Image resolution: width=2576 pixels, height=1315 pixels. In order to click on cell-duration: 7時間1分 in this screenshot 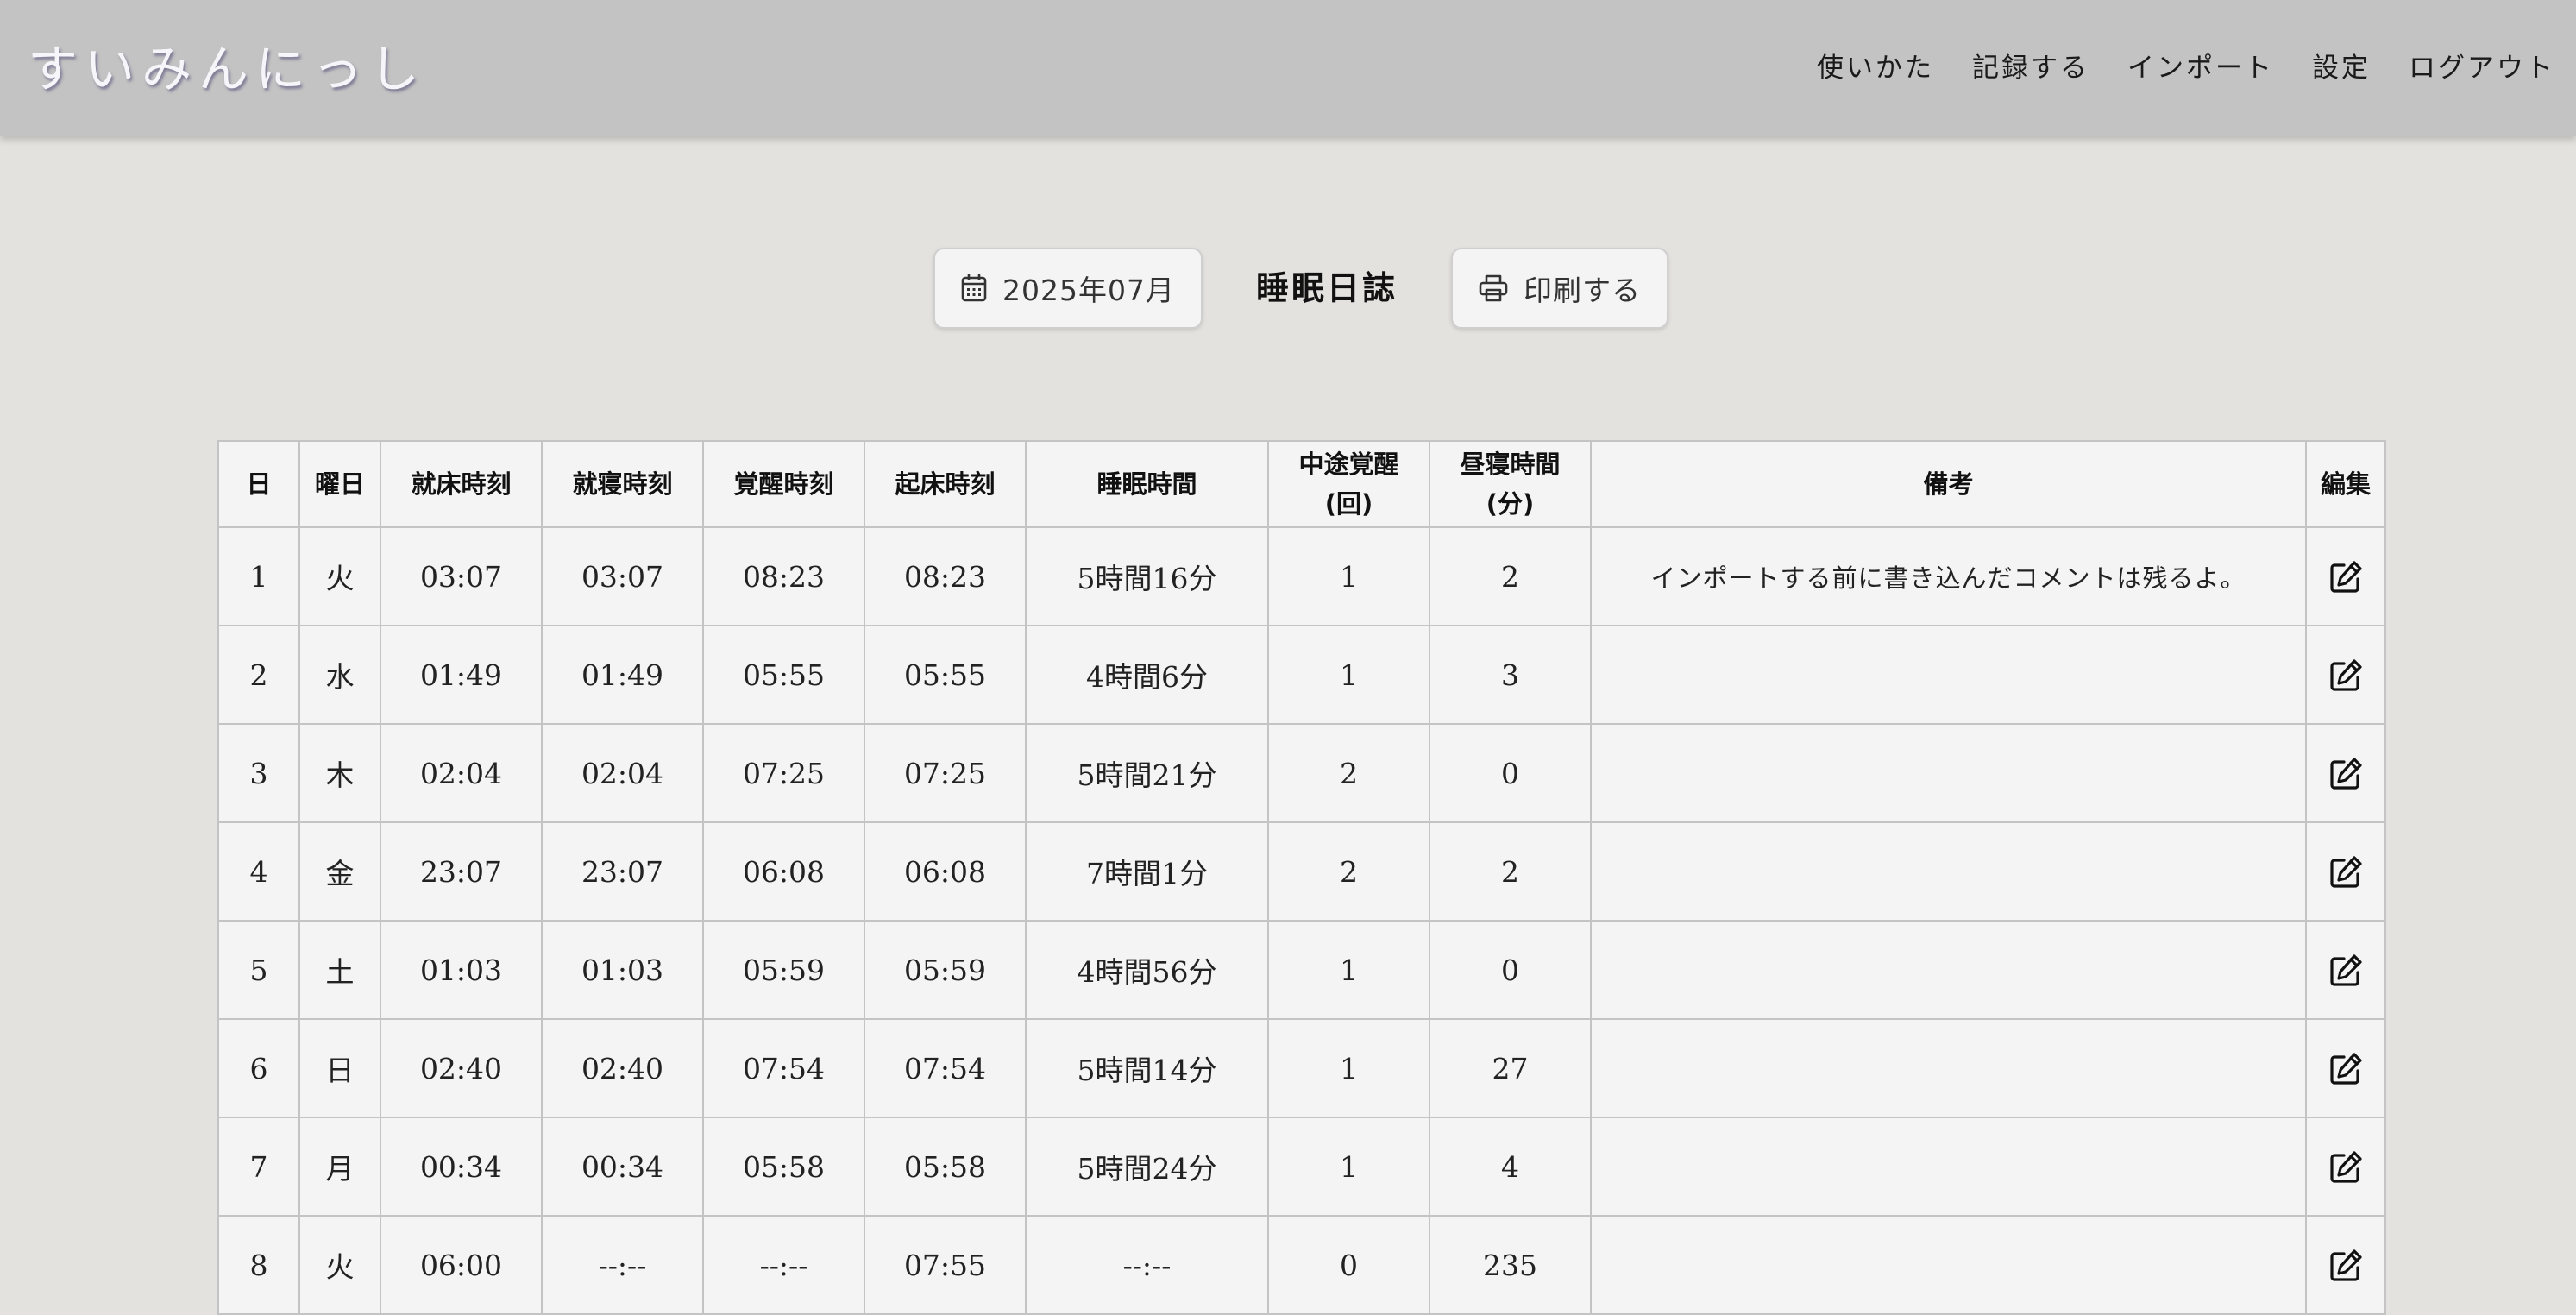, I will do `click(1147, 871)`.